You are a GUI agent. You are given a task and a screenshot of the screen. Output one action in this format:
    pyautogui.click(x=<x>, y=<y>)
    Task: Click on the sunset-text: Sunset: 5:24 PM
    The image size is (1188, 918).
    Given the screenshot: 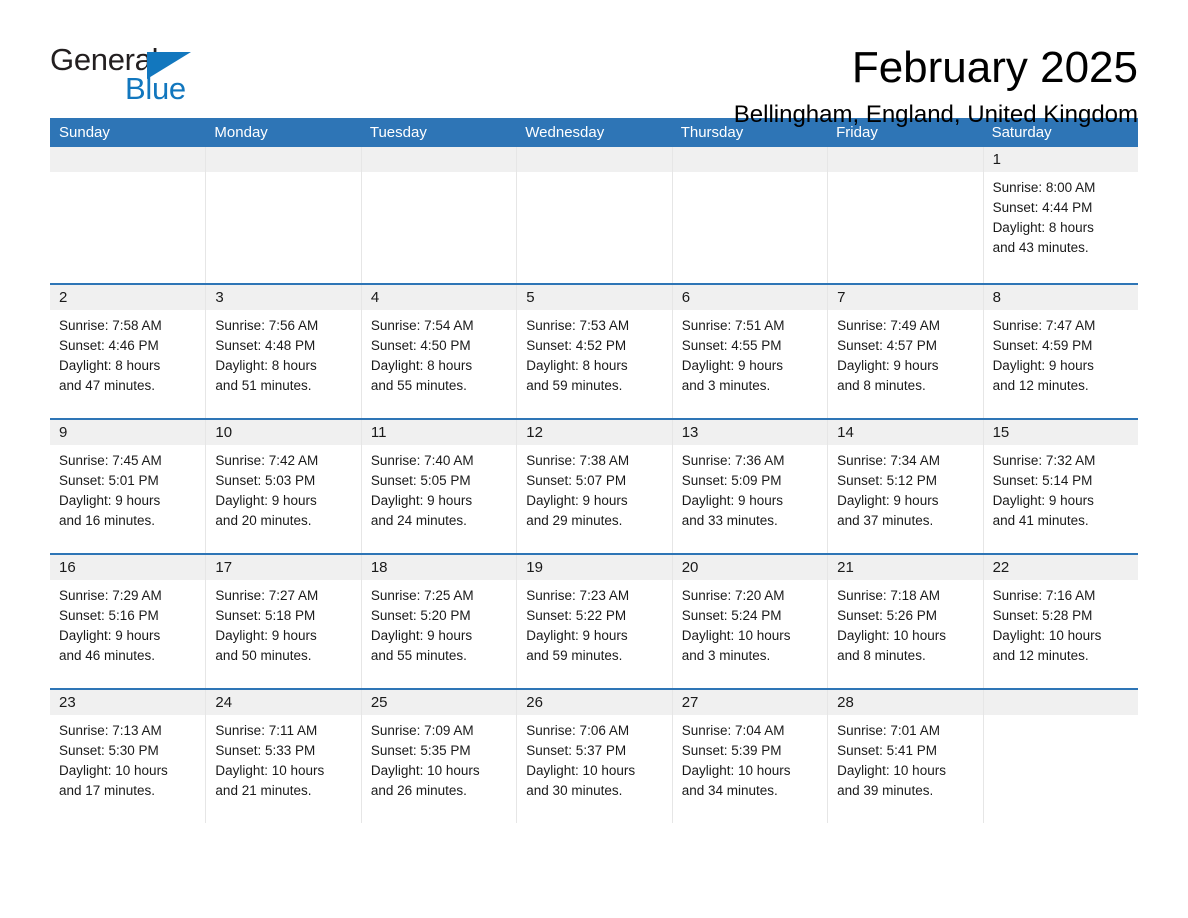 What is the action you would take?
    pyautogui.click(x=731, y=615)
    